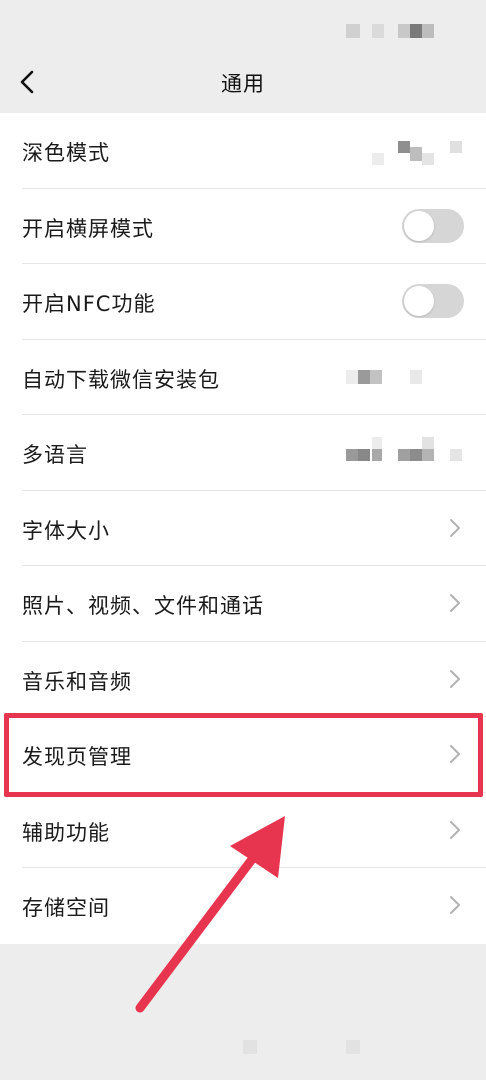 The image size is (486, 1080). What do you see at coordinates (77, 681) in the screenshot?
I see `row-label: 音乐和音频` at bounding box center [77, 681].